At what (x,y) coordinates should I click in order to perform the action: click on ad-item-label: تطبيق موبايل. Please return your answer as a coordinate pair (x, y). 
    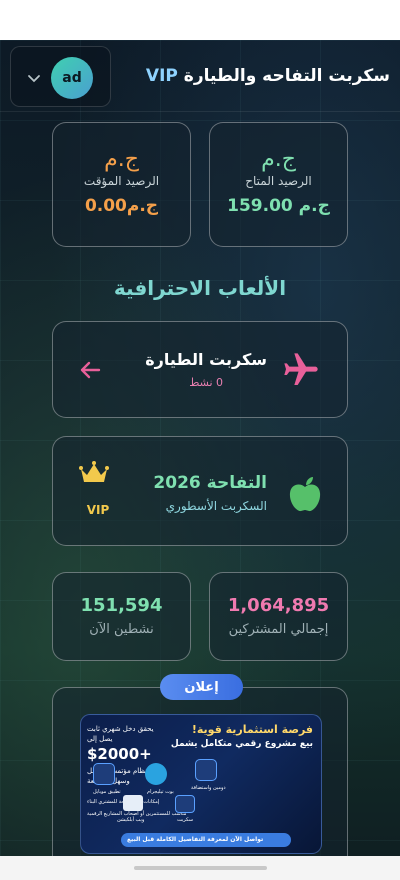
    Looking at the image, I should click on (107, 792).